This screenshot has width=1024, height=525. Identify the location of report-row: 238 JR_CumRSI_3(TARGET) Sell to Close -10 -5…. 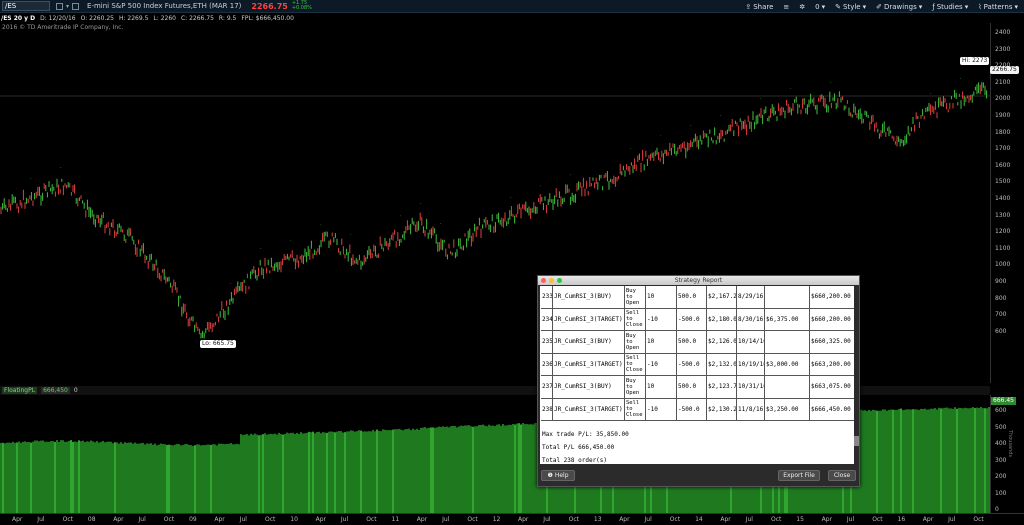
(698, 409).